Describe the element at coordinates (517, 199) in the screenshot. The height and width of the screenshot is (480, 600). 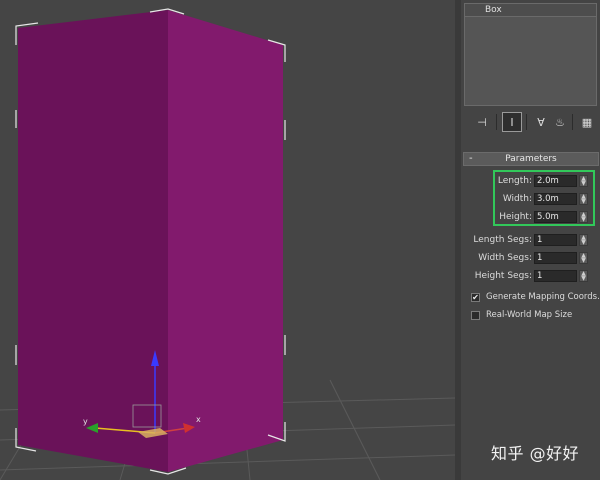
I see `width-label: Width:` at that location.